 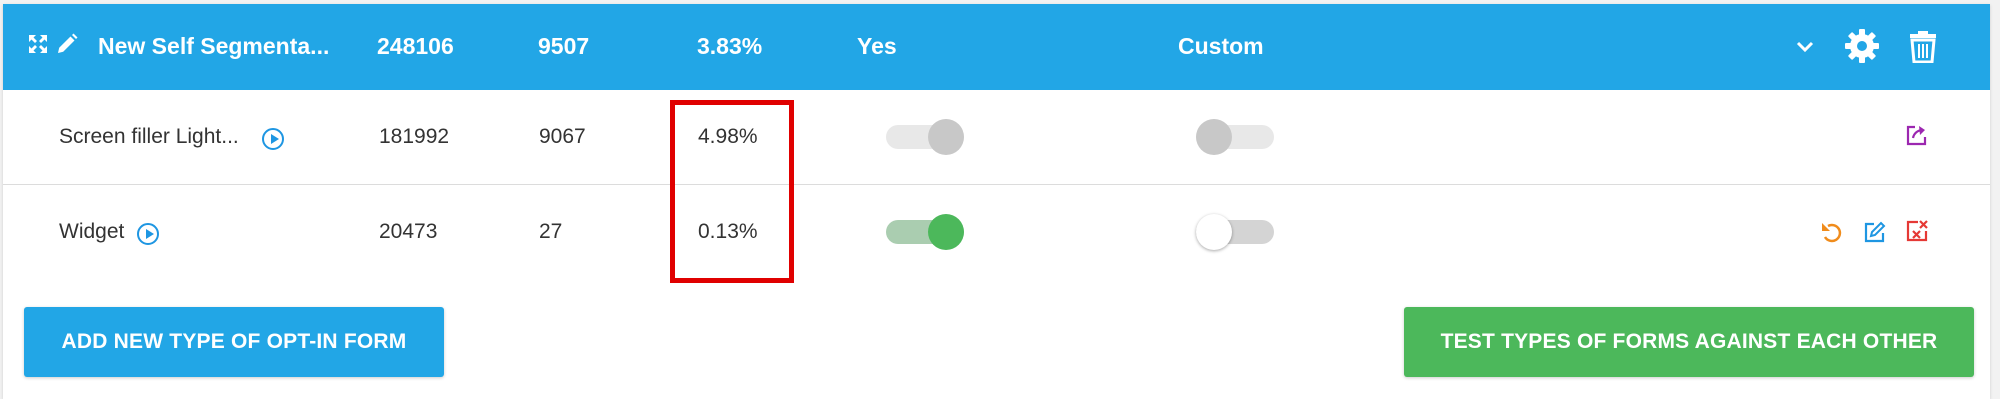 I want to click on header-conversions: 9507, so click(x=564, y=46).